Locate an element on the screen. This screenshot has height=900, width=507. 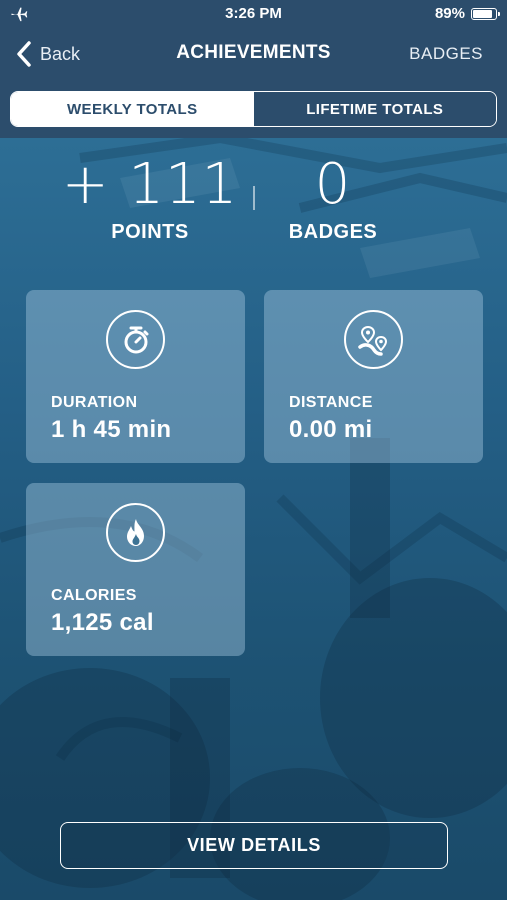
badges-nav-button: BADGES is located at coordinates (446, 54).